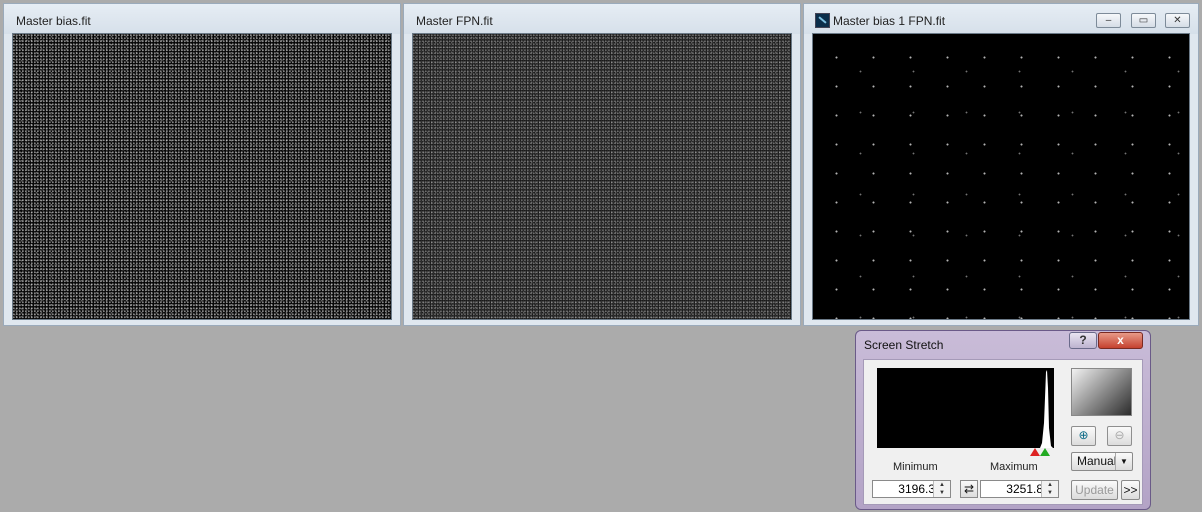 The image size is (1202, 512). What do you see at coordinates (822, 20) in the screenshot?
I see `app-icon` at bounding box center [822, 20].